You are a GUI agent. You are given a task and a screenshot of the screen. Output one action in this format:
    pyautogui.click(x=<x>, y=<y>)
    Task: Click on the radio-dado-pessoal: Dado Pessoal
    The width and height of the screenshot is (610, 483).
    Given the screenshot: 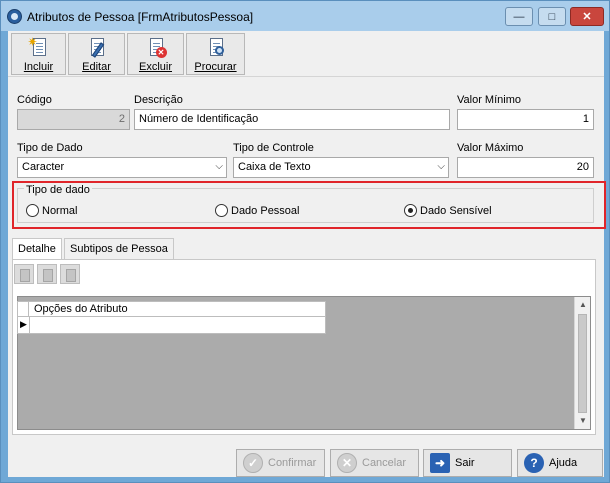 What is the action you would take?
    pyautogui.click(x=257, y=210)
    